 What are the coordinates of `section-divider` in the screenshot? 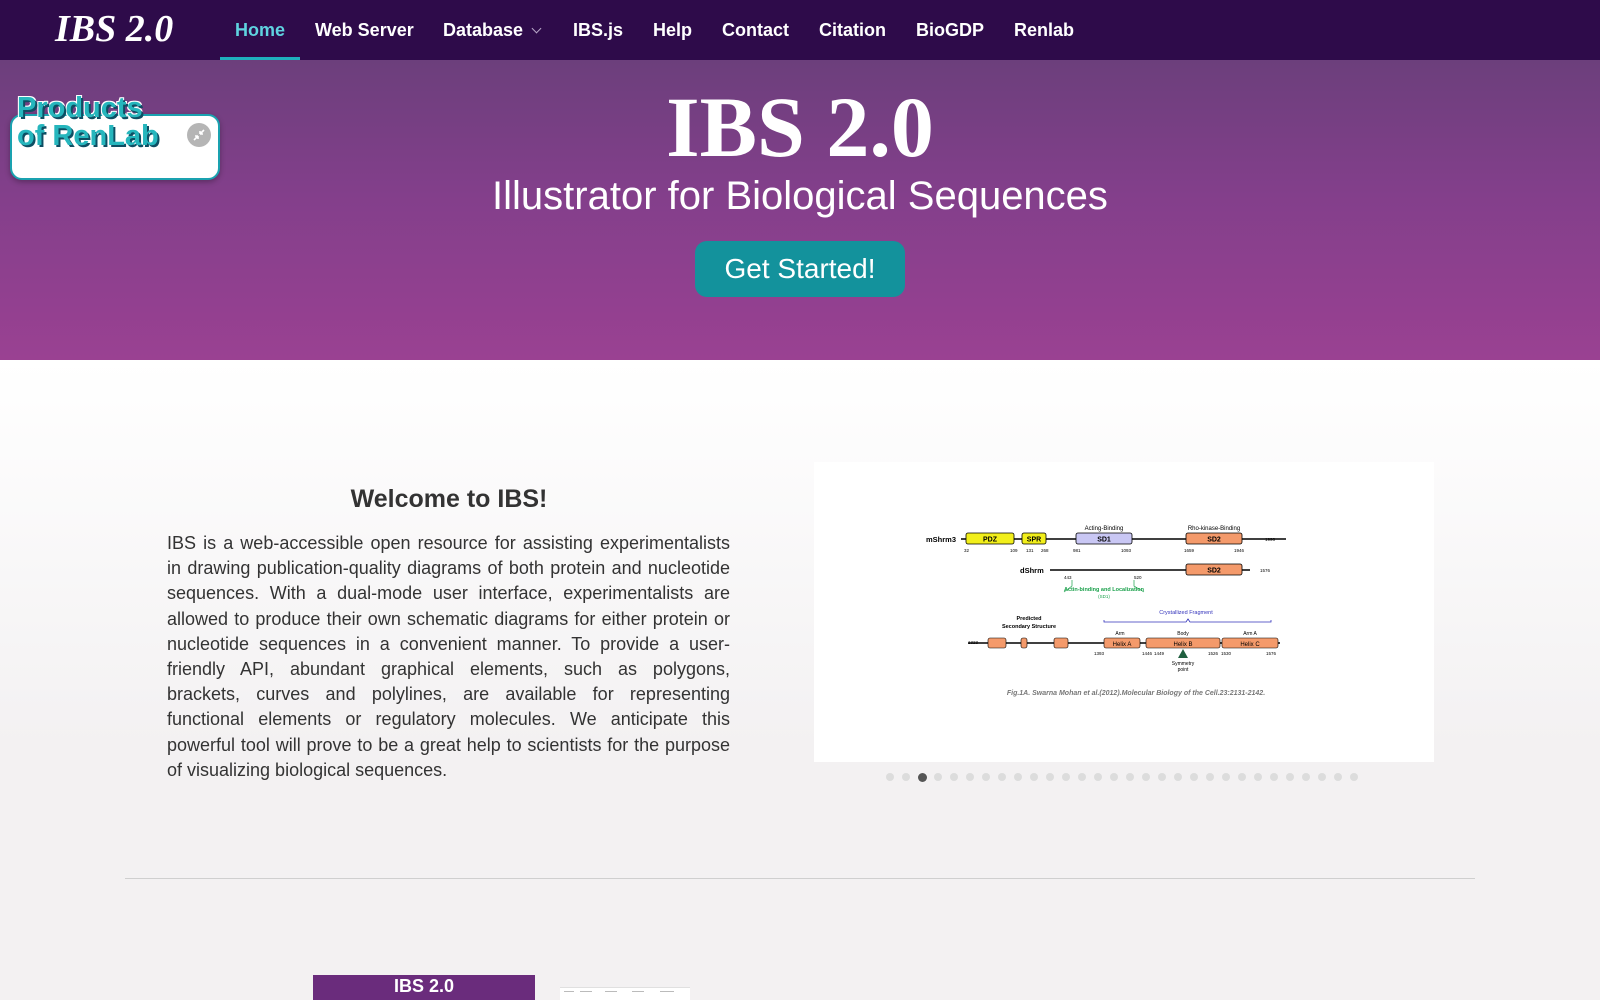 It's located at (800, 878).